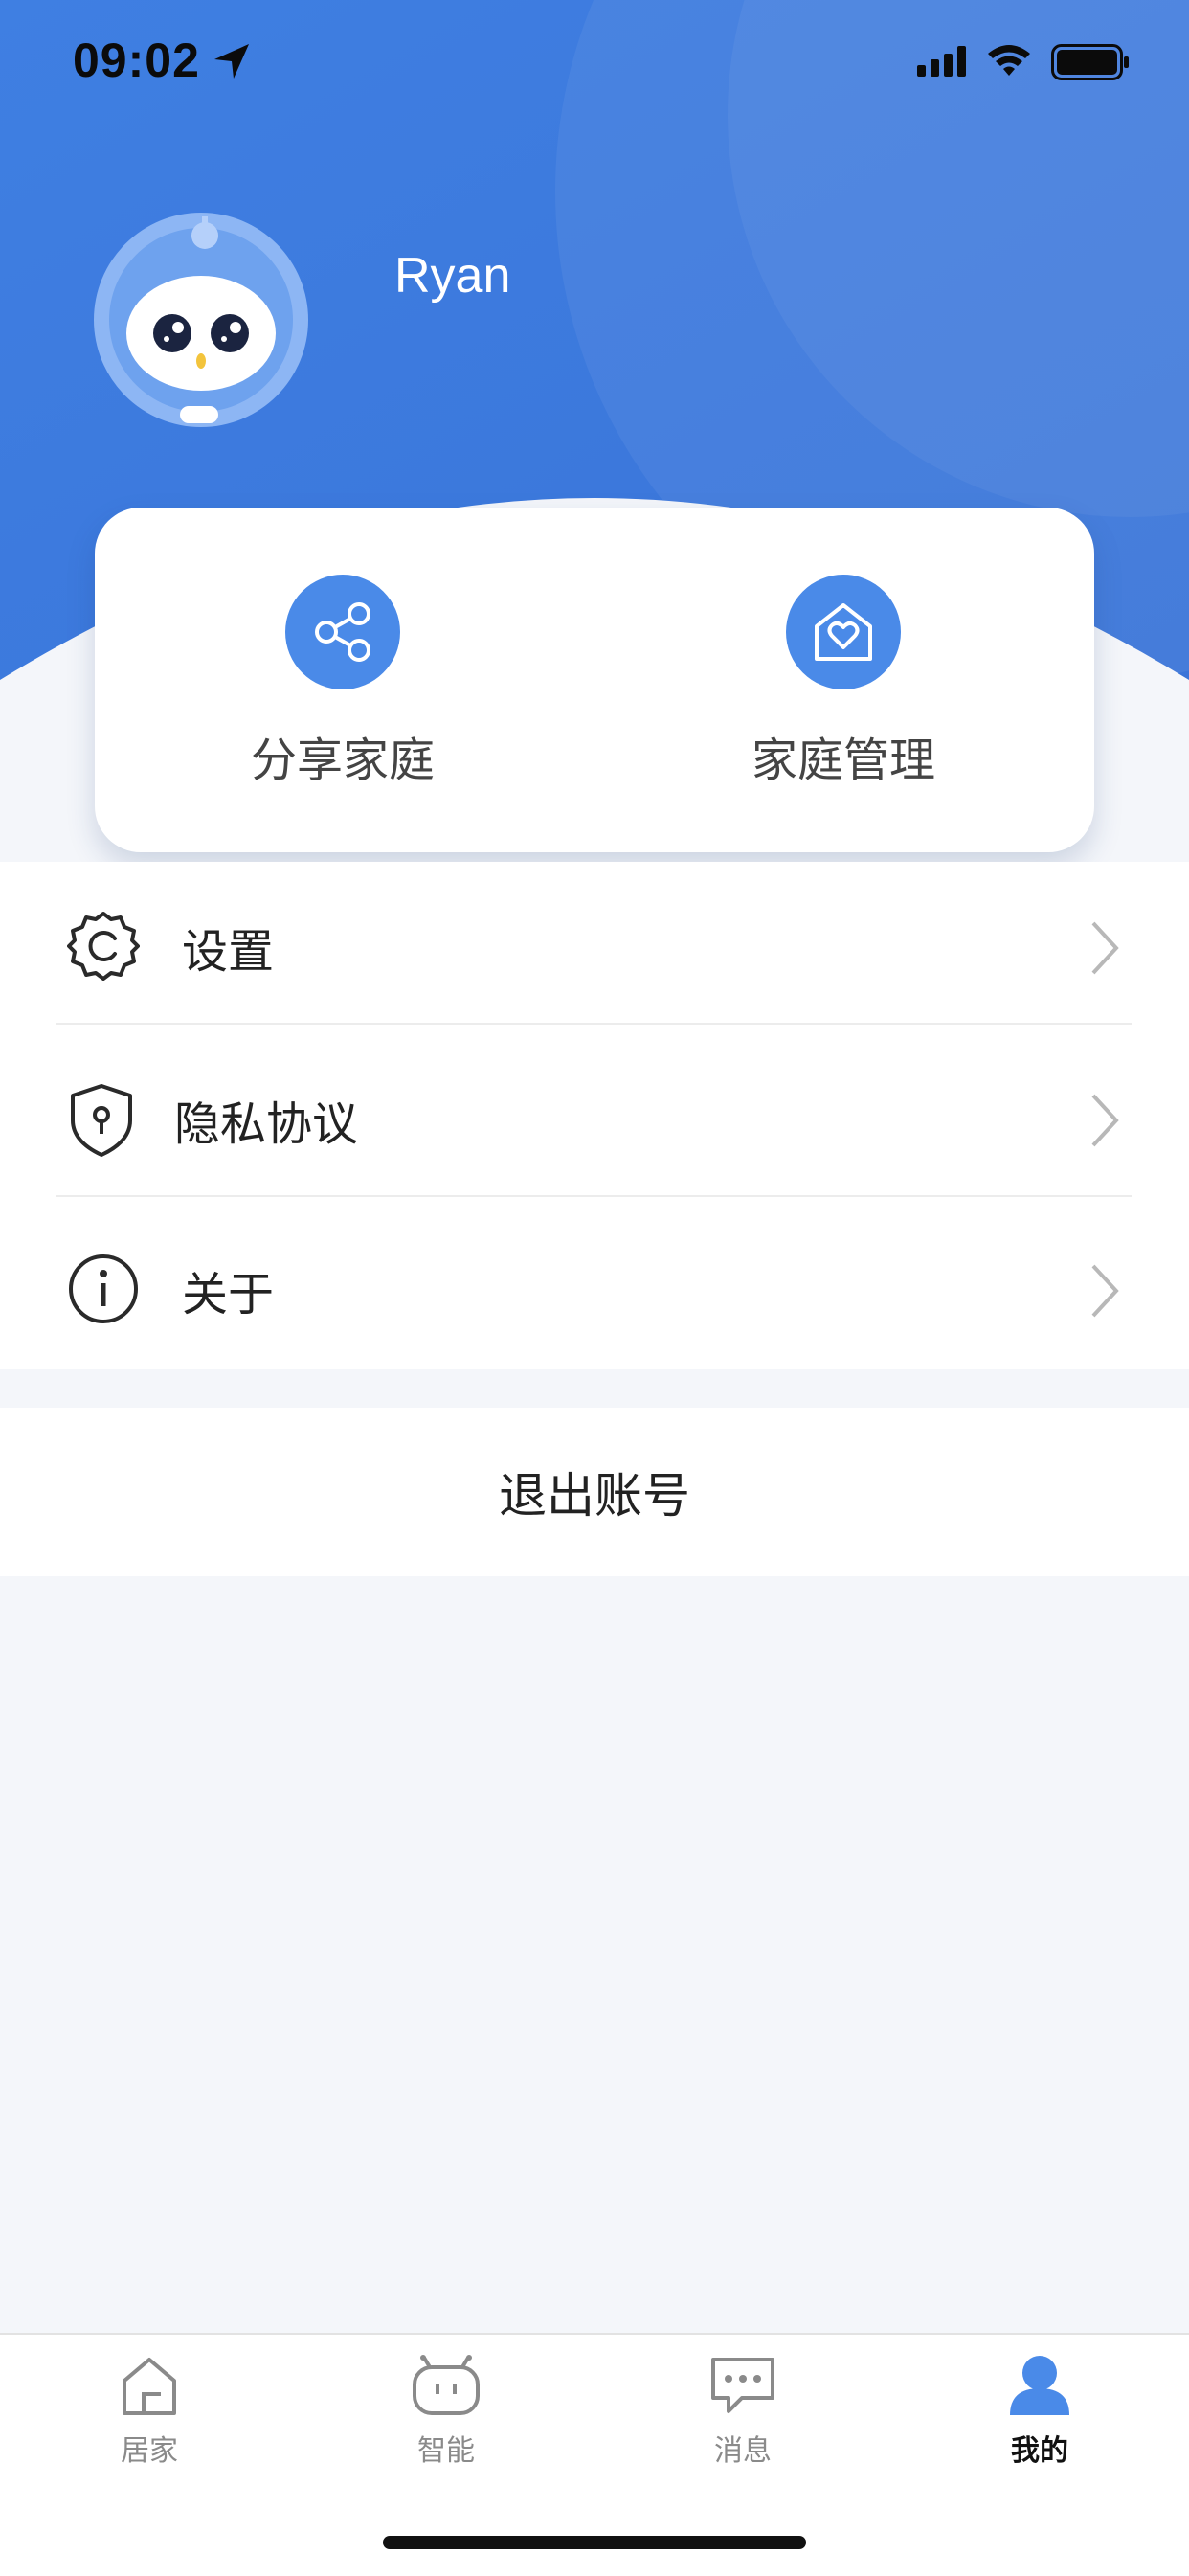 The image size is (1189, 2576). I want to click on status-time: 09:02, so click(136, 60).